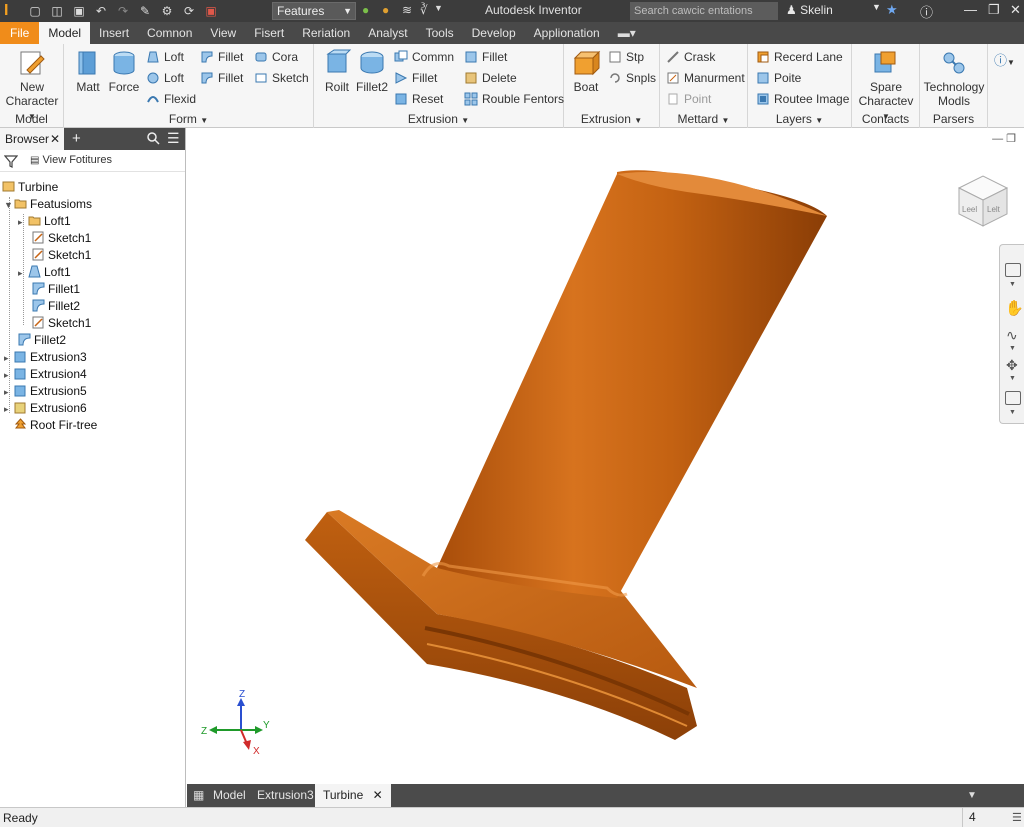 Image resolution: width=1024 pixels, height=827 pixels. Describe the element at coordinates (567, 33) in the screenshot. I see `tab-applionation: Applionation` at that location.